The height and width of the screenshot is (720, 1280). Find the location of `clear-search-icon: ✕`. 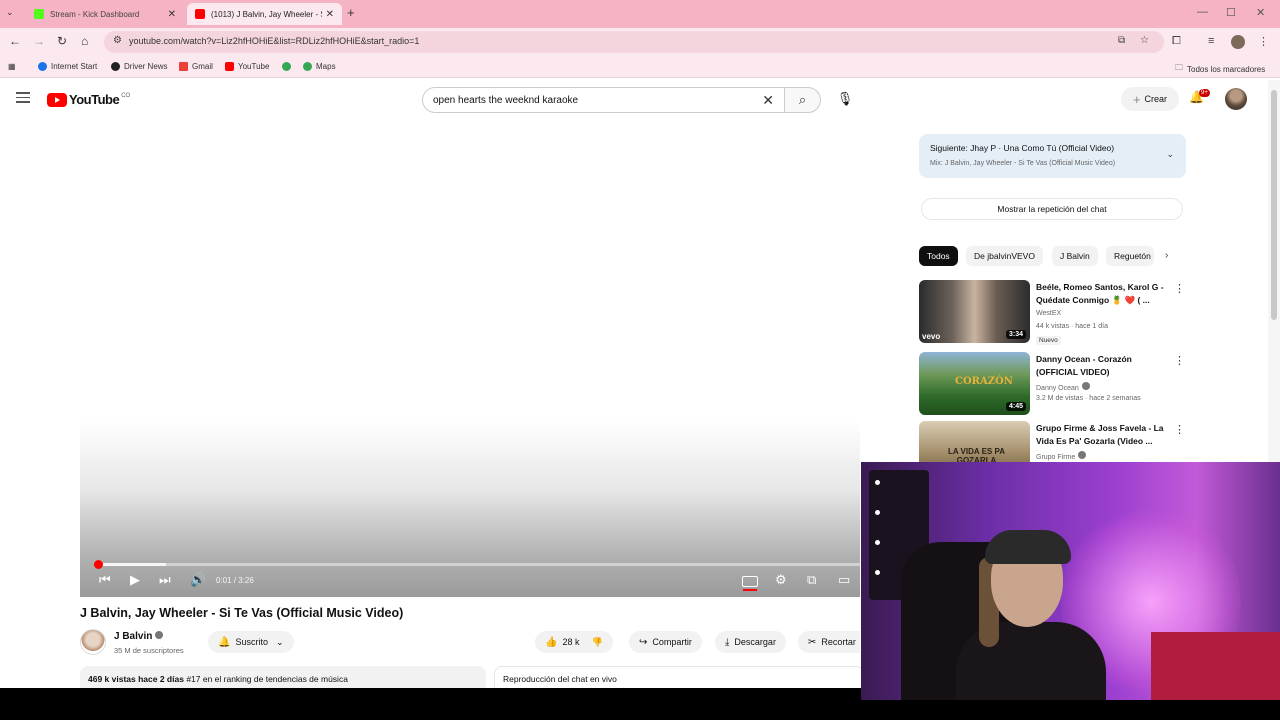

clear-search-icon: ✕ is located at coordinates (768, 100).